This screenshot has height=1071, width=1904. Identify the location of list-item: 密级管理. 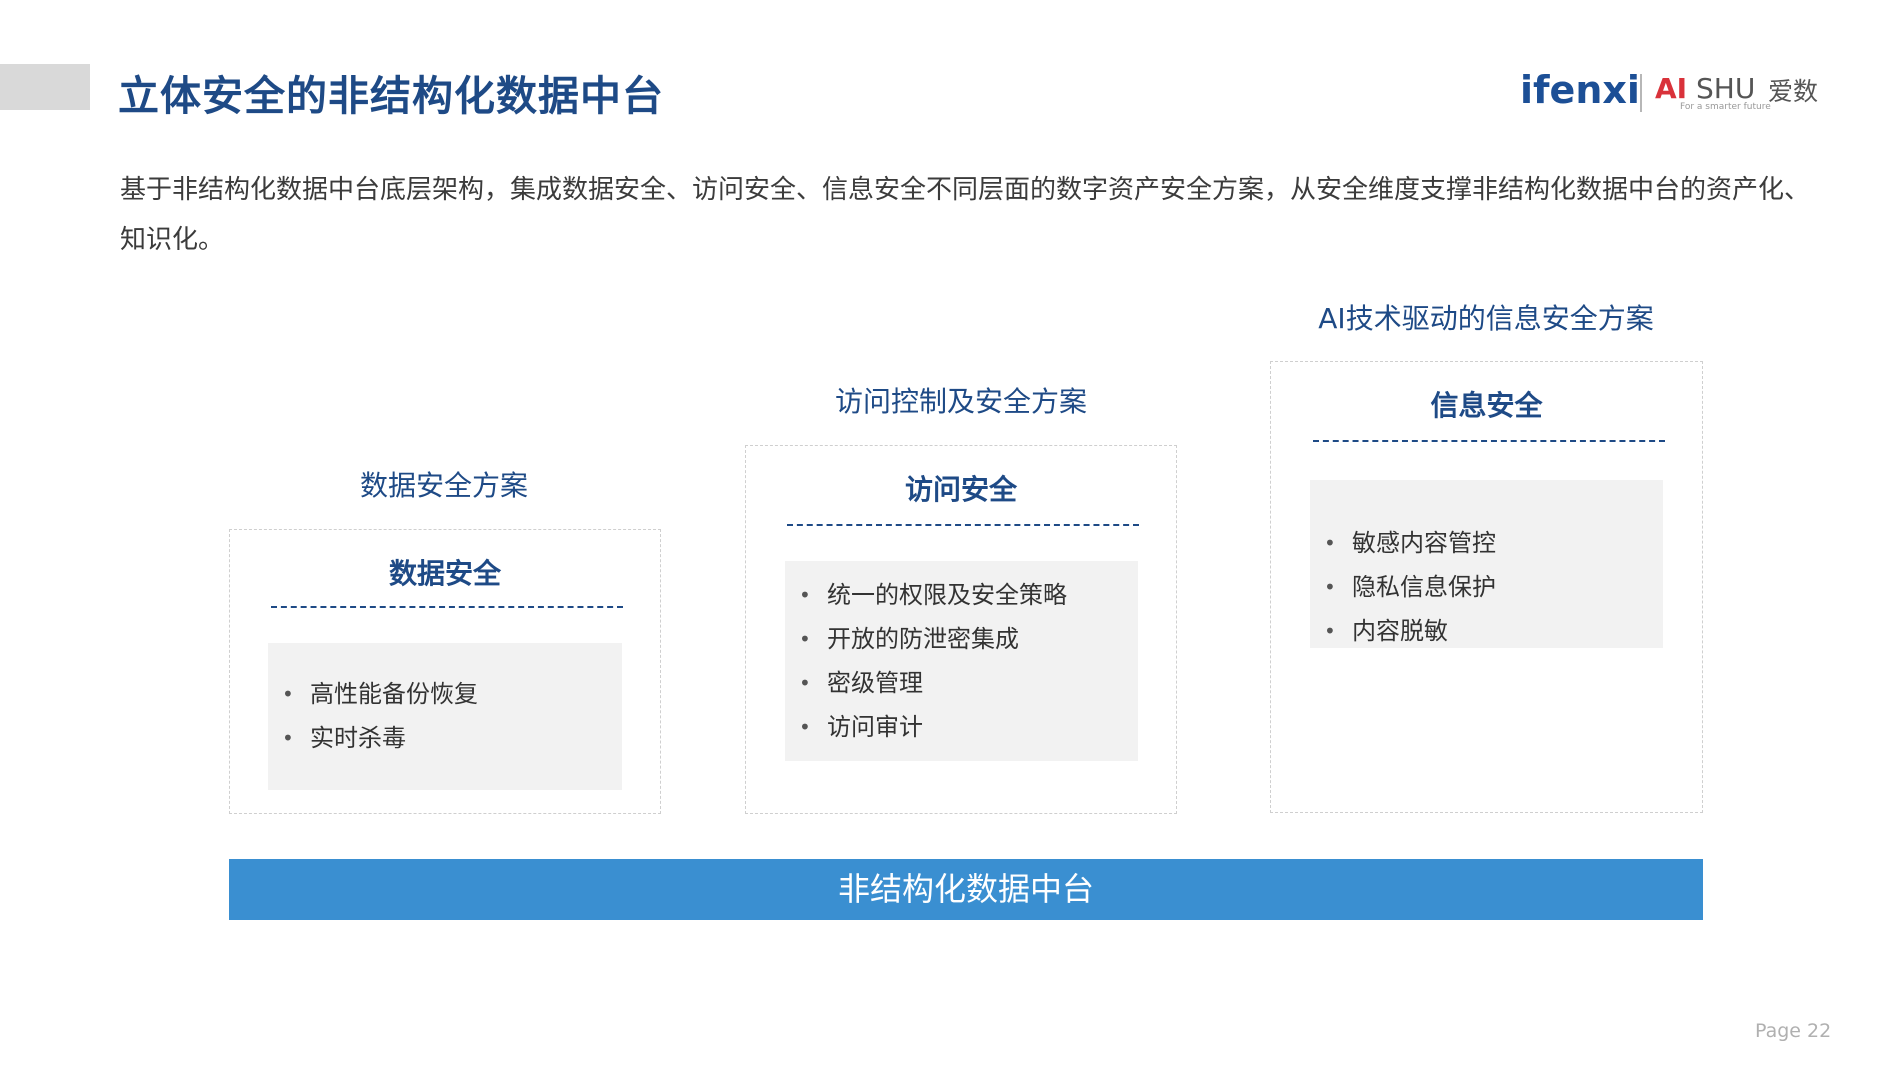
(961, 683).